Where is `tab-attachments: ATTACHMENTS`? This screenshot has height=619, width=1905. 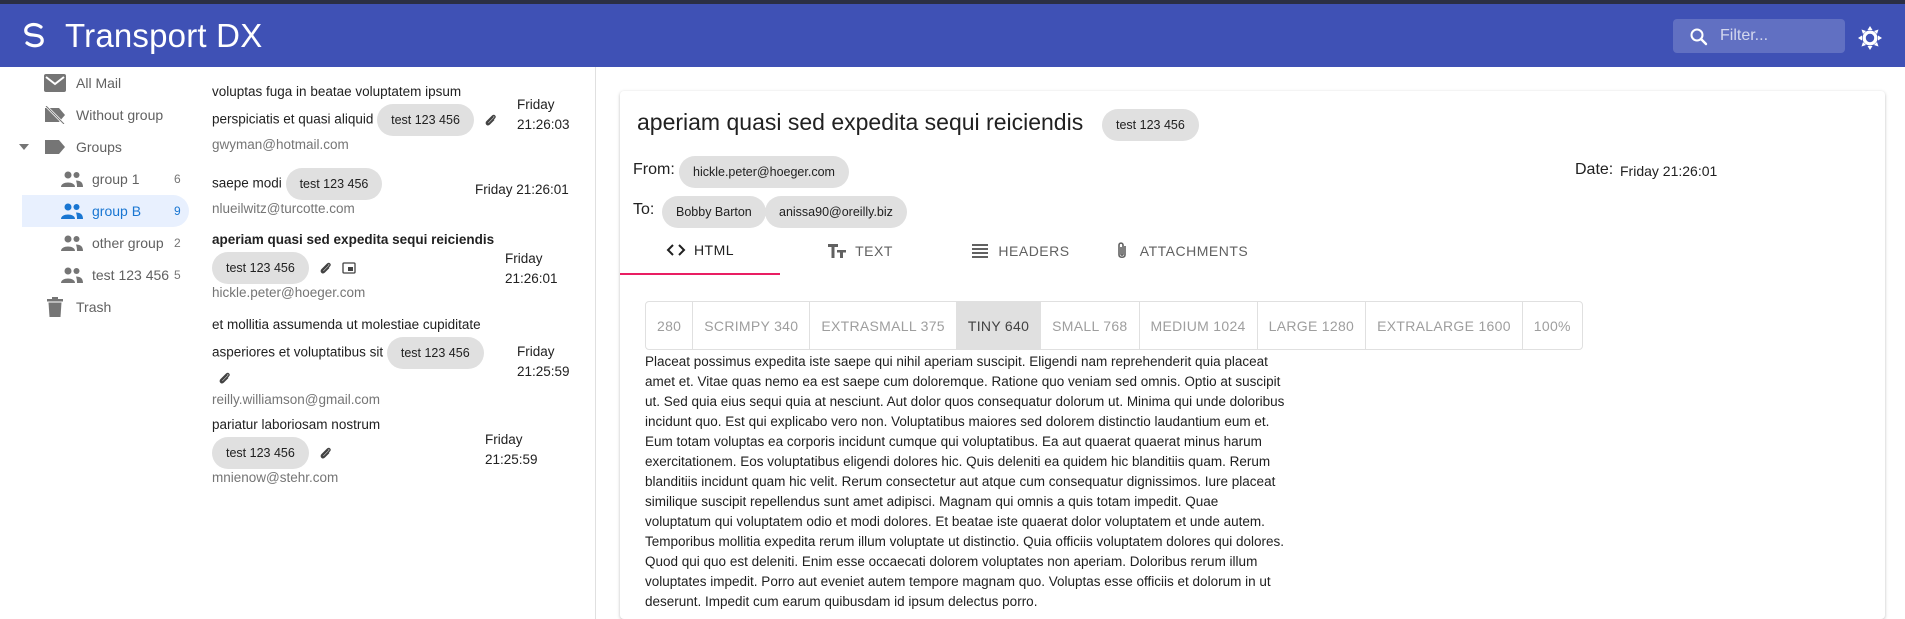 tab-attachments: ATTACHMENTS is located at coordinates (1180, 251).